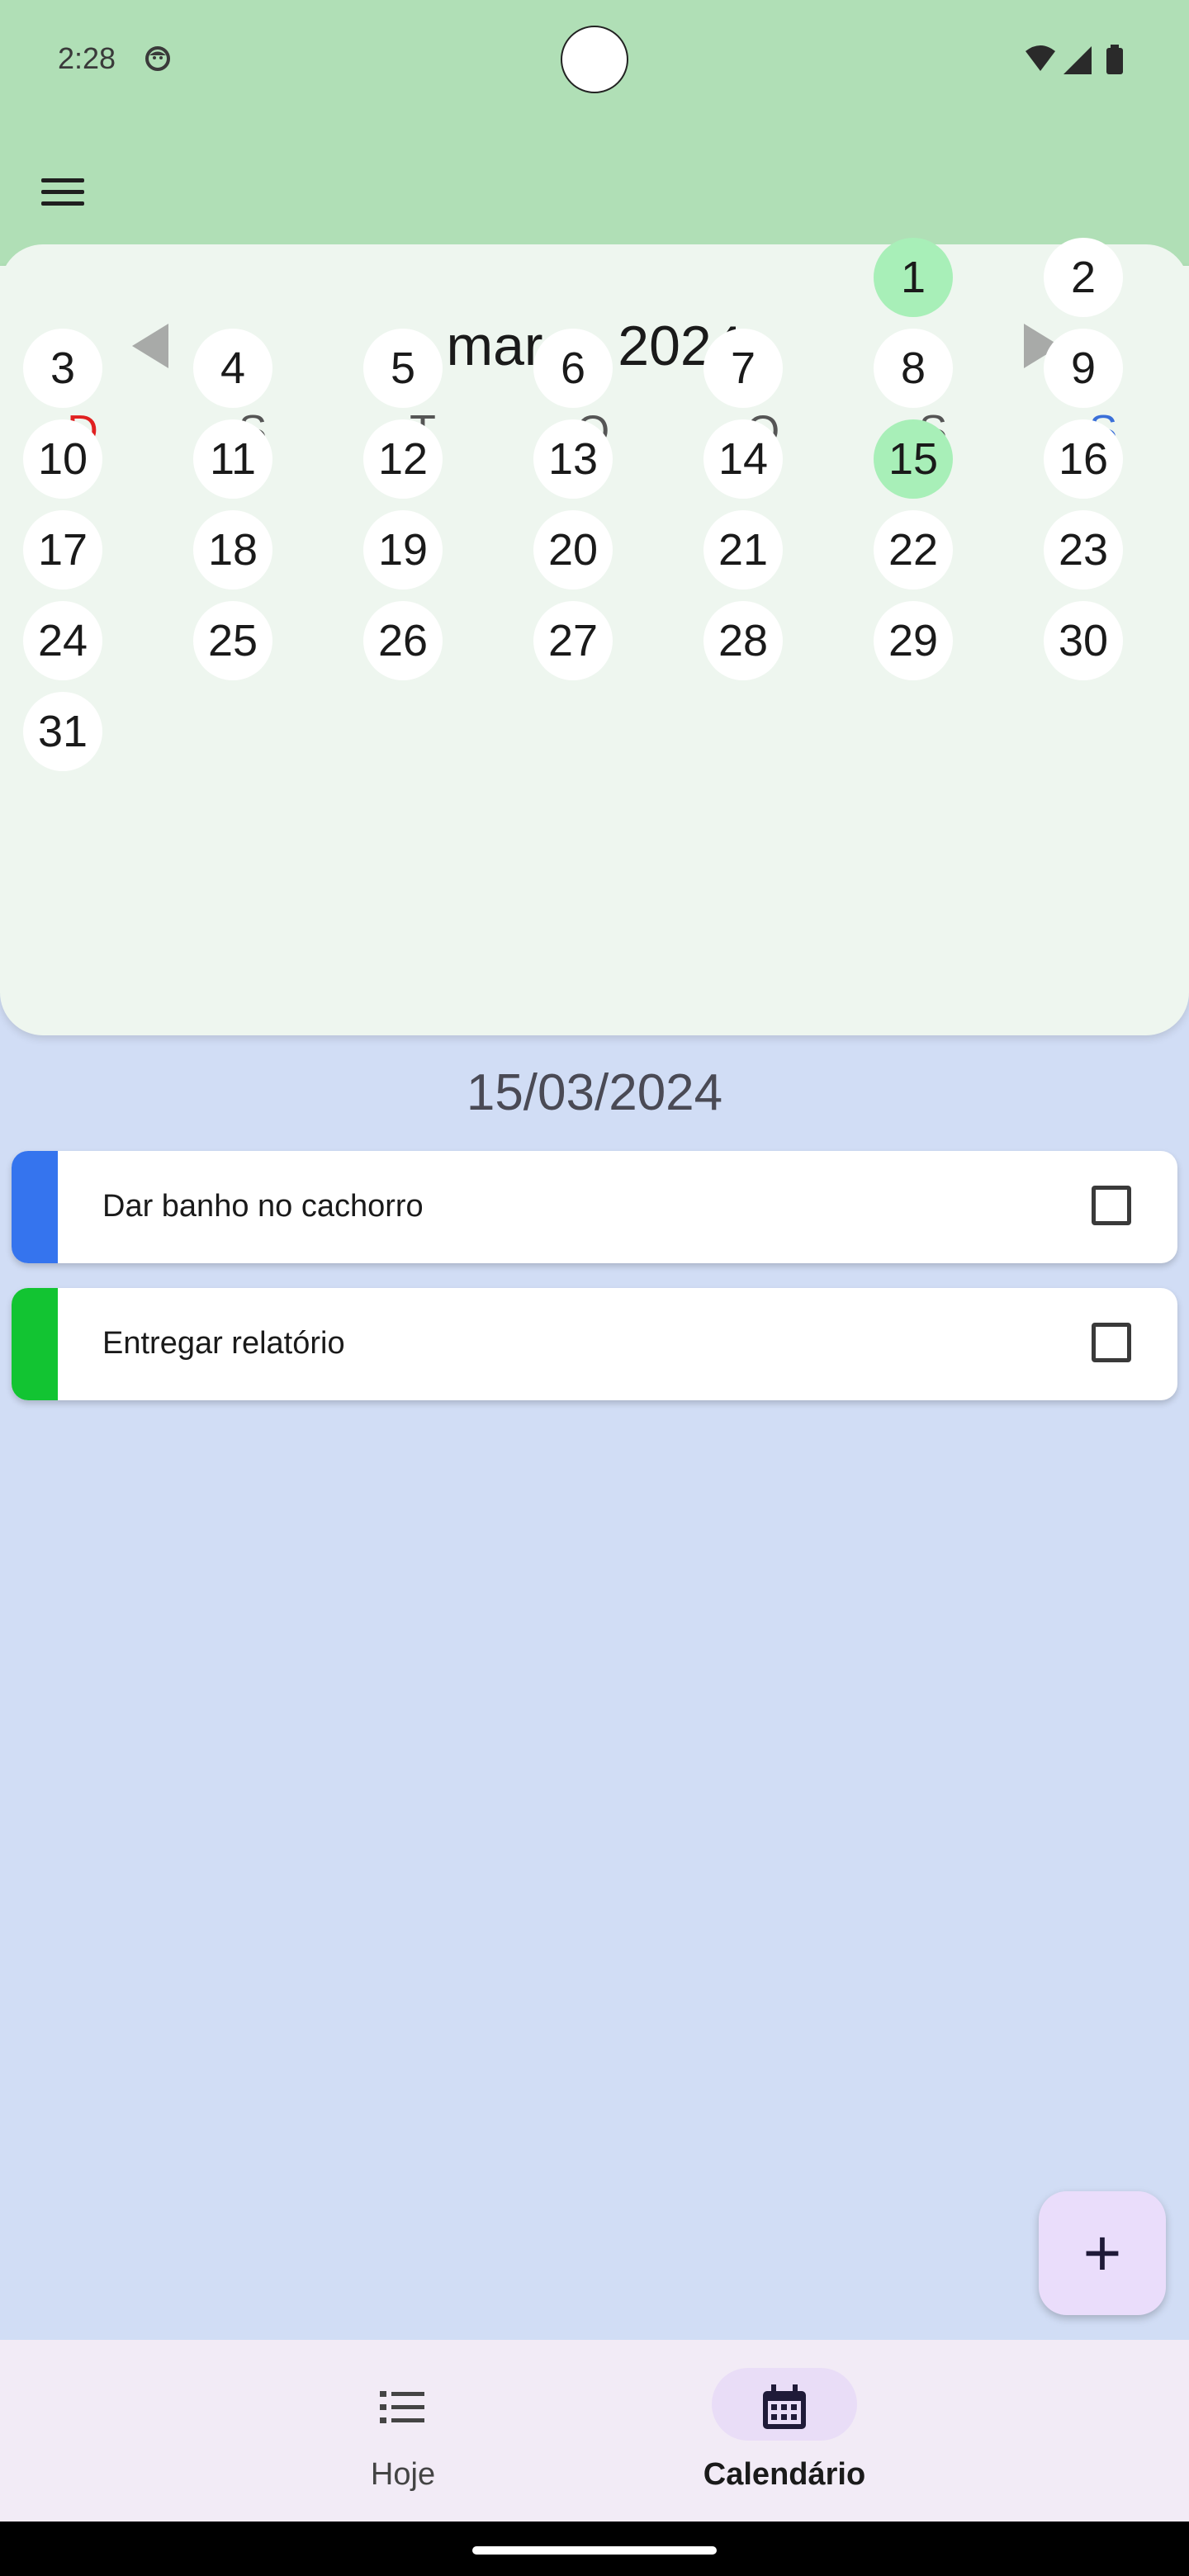 Image resolution: width=1189 pixels, height=2576 pixels. Describe the element at coordinates (1083, 277) in the screenshot. I see `calendar-day: 2` at that location.